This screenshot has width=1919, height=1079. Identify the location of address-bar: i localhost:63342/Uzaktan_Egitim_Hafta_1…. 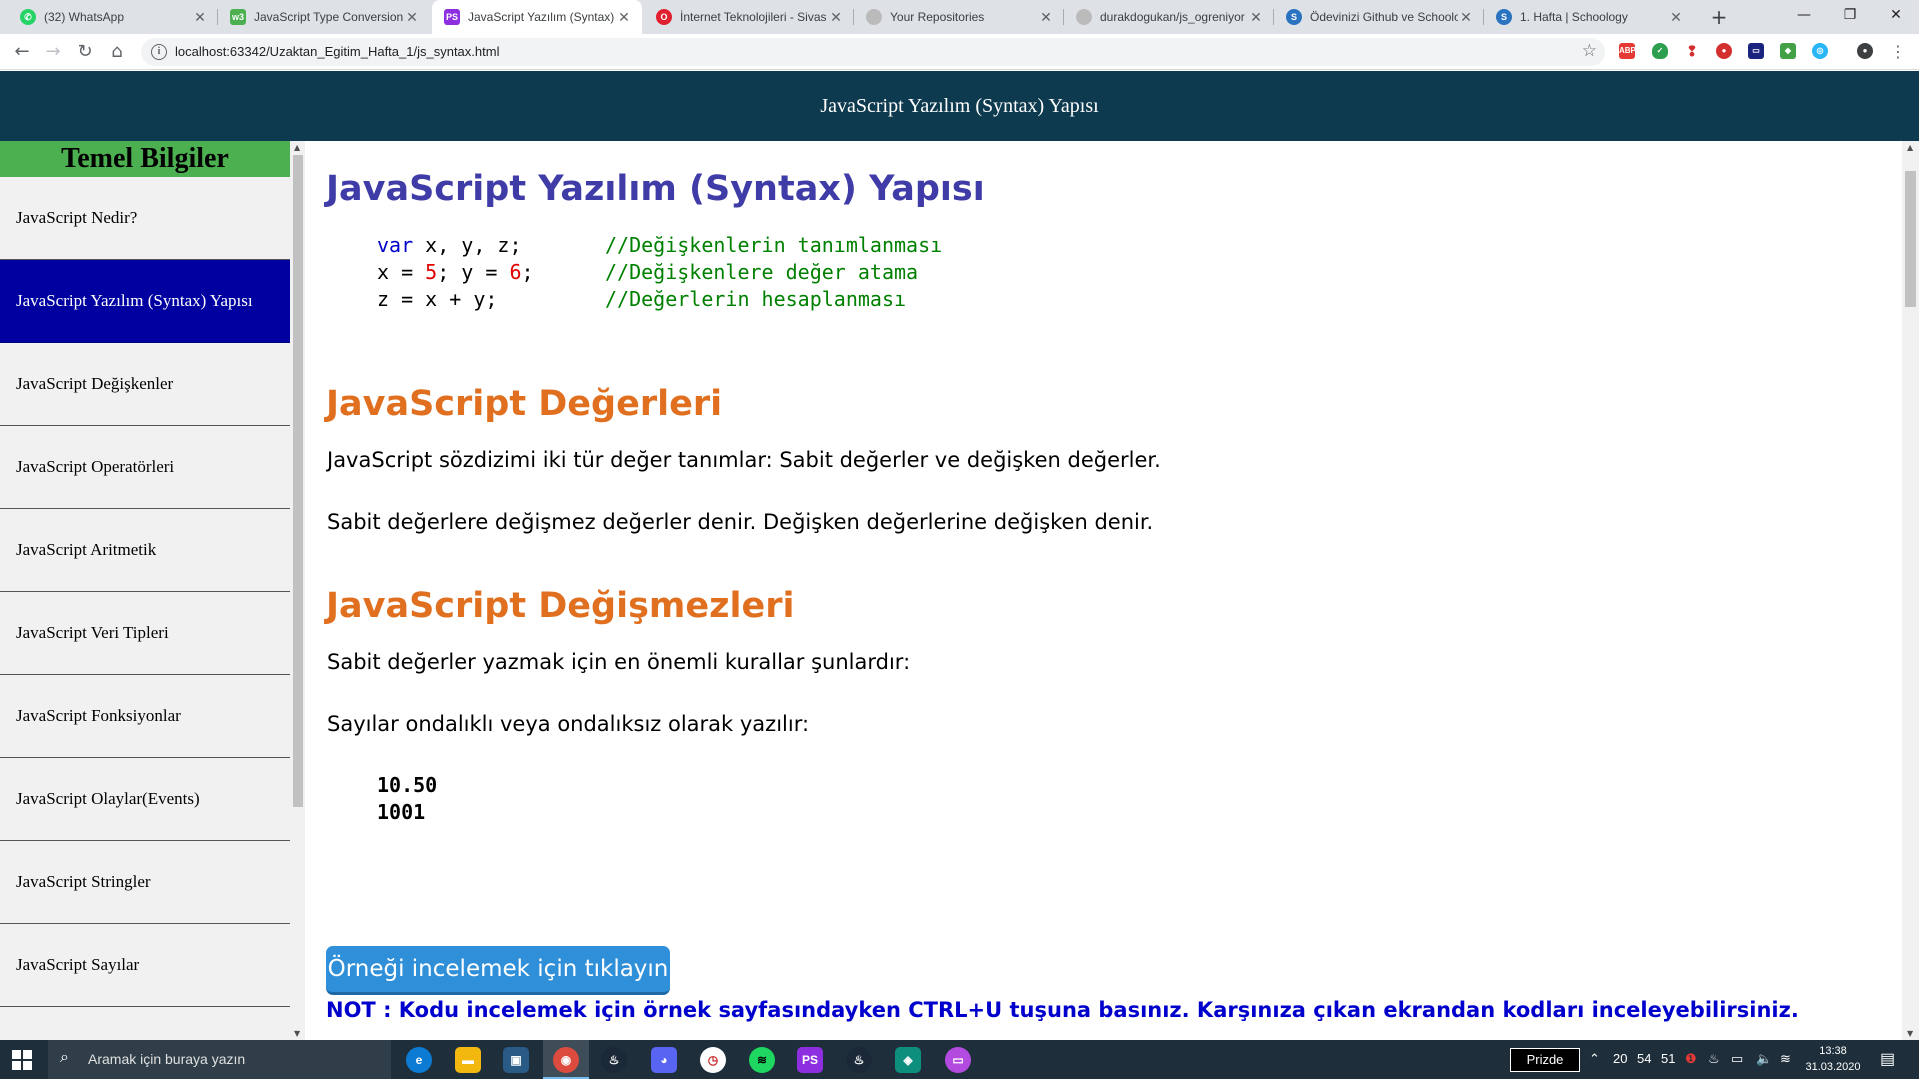
(873, 52).